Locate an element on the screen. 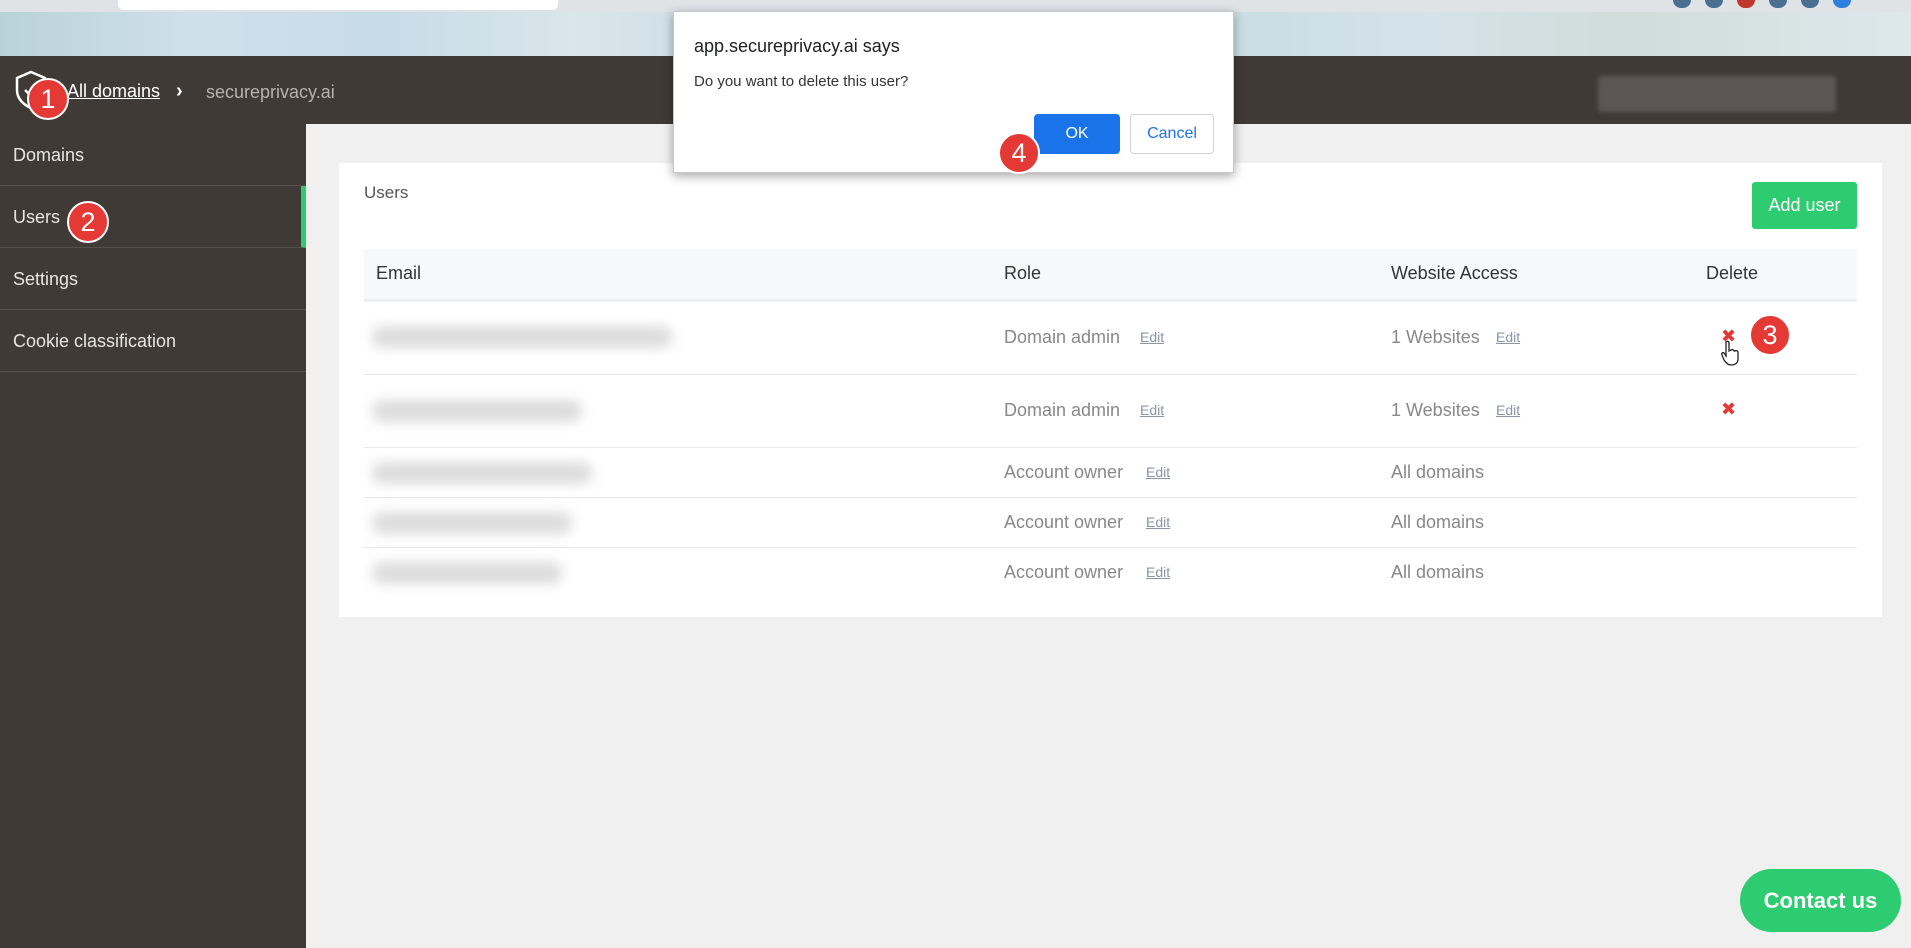 The height and width of the screenshot is (948, 1911). ok-button: OK is located at coordinates (1077, 134).